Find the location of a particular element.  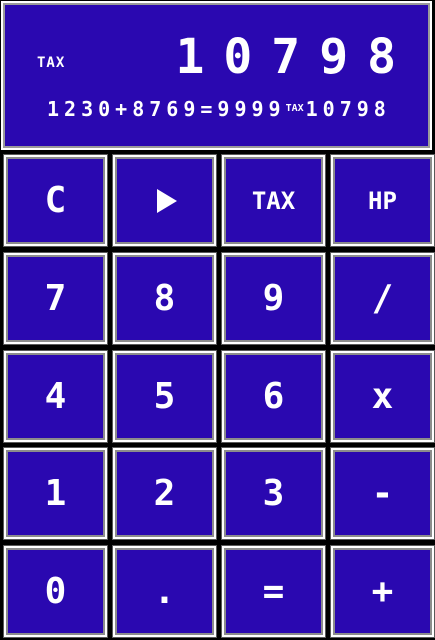

main-result-value: 10798 is located at coordinates (295, 57).